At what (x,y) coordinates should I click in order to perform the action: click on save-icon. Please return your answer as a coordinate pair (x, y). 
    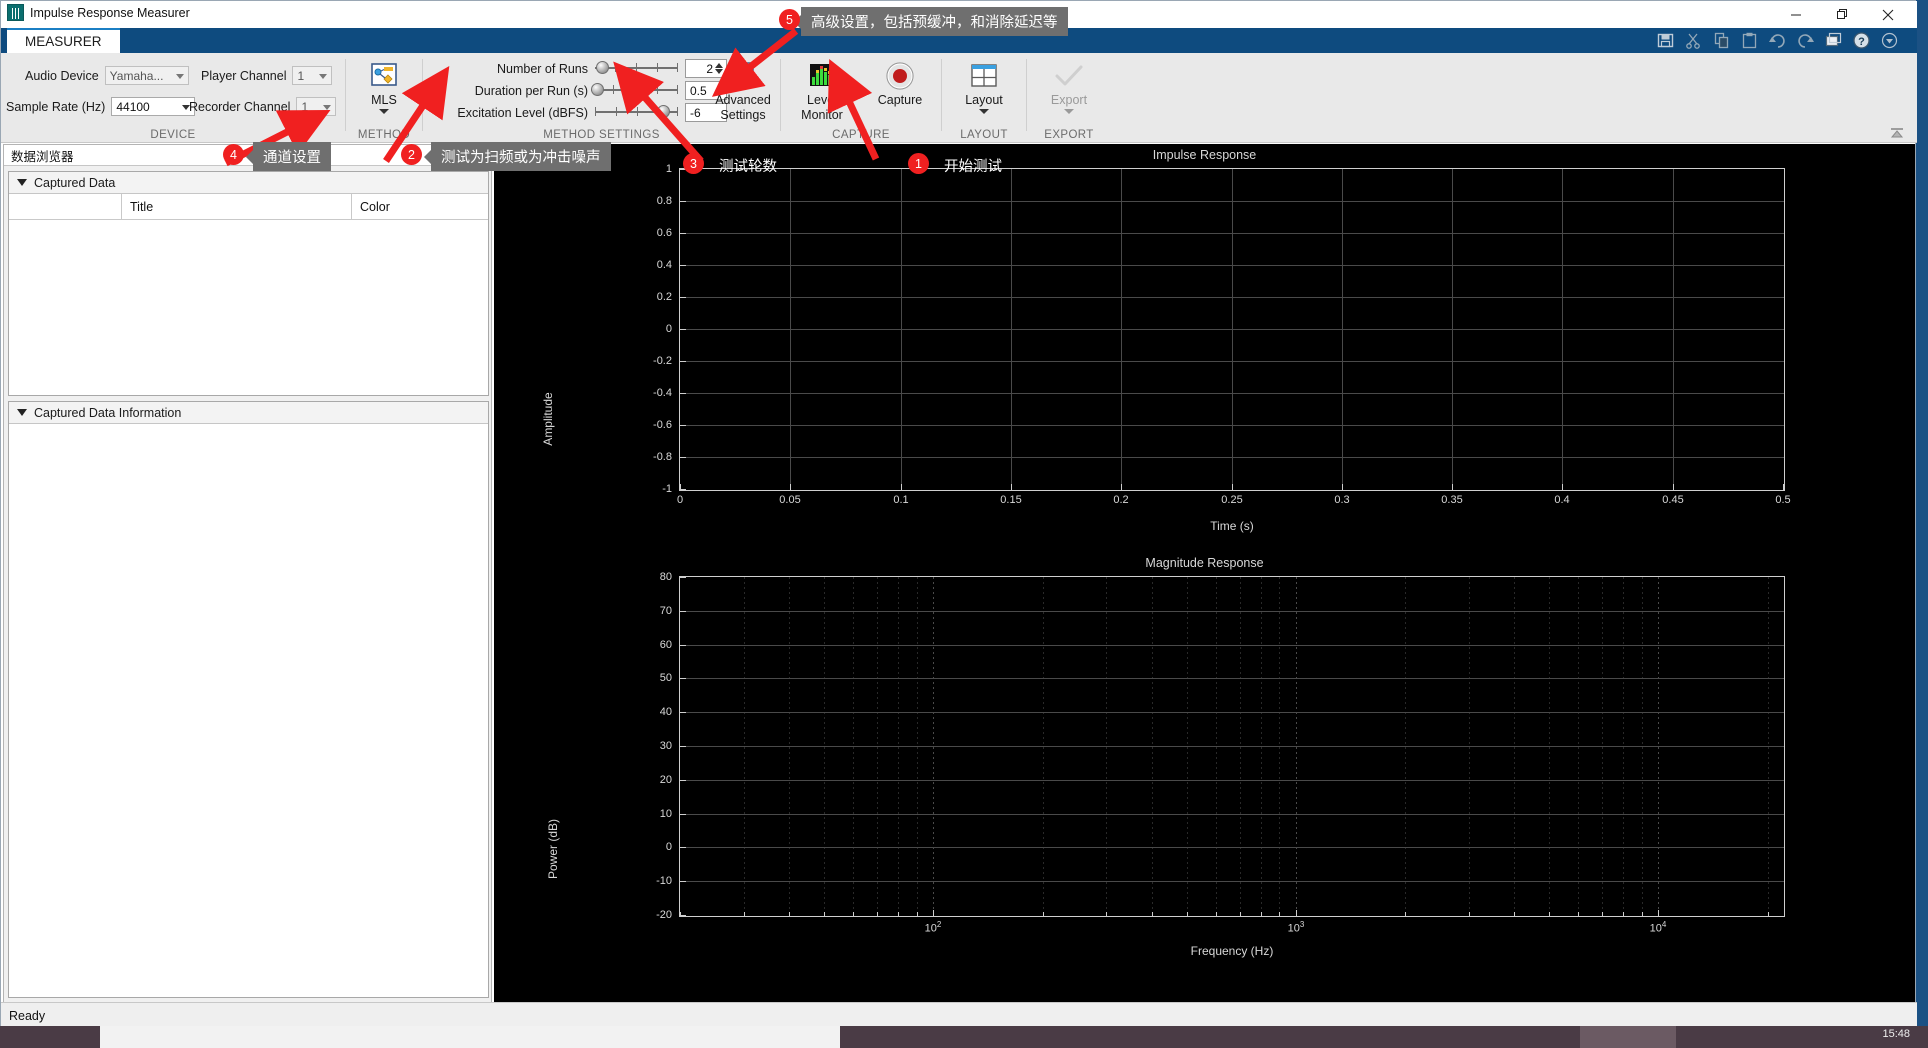
    Looking at the image, I should click on (1665, 40).